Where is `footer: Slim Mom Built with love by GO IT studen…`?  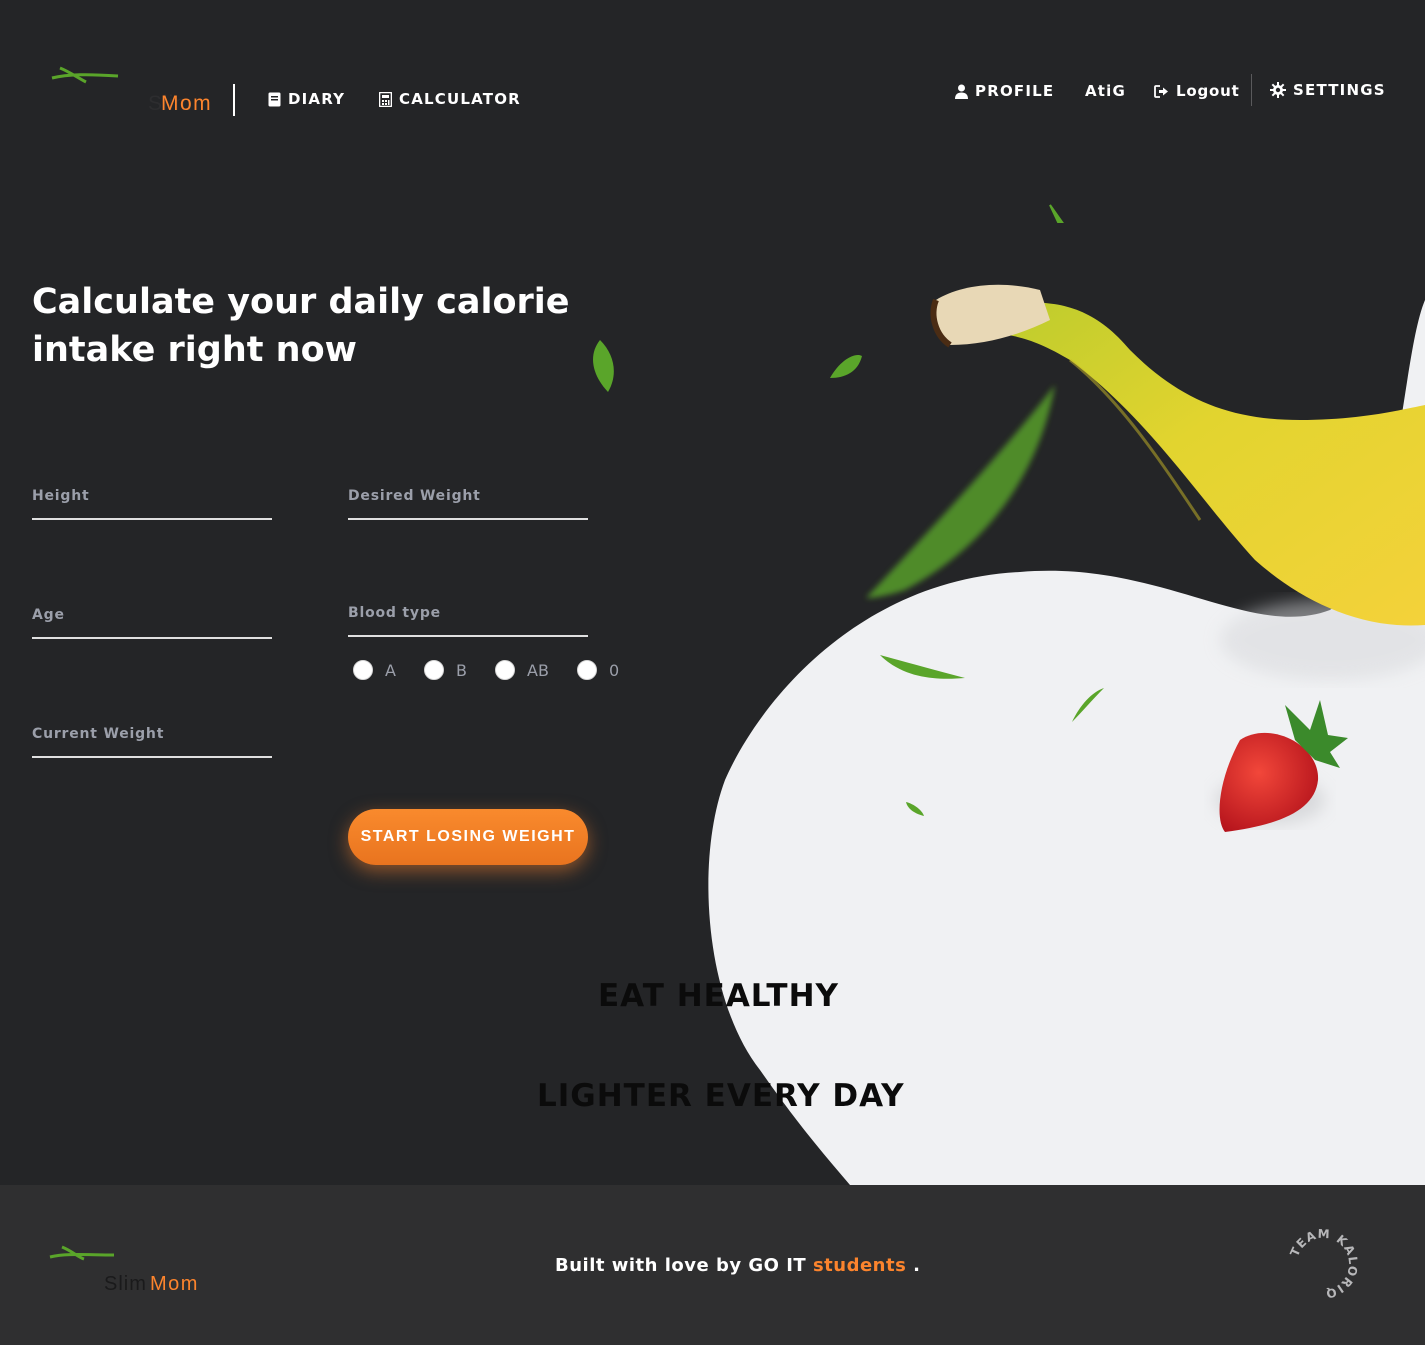
footer: Slim Mom Built with love by GO IT studen… is located at coordinates (712, 1265).